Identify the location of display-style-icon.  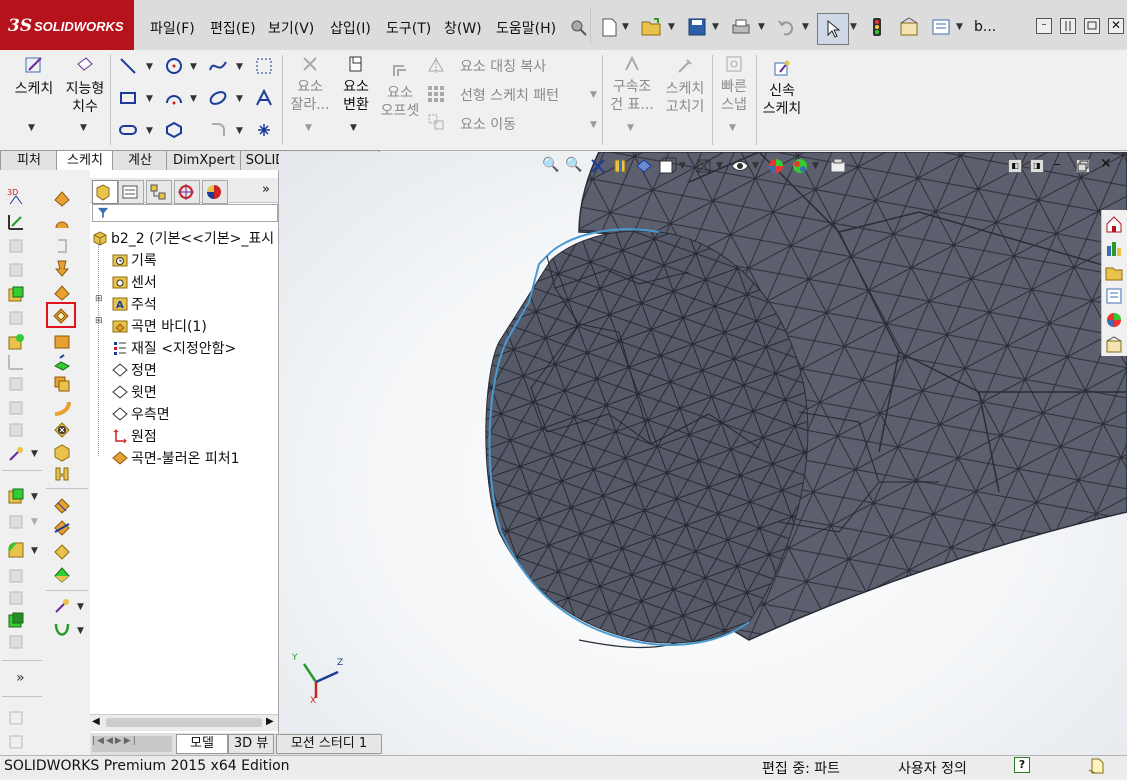
(704, 166).